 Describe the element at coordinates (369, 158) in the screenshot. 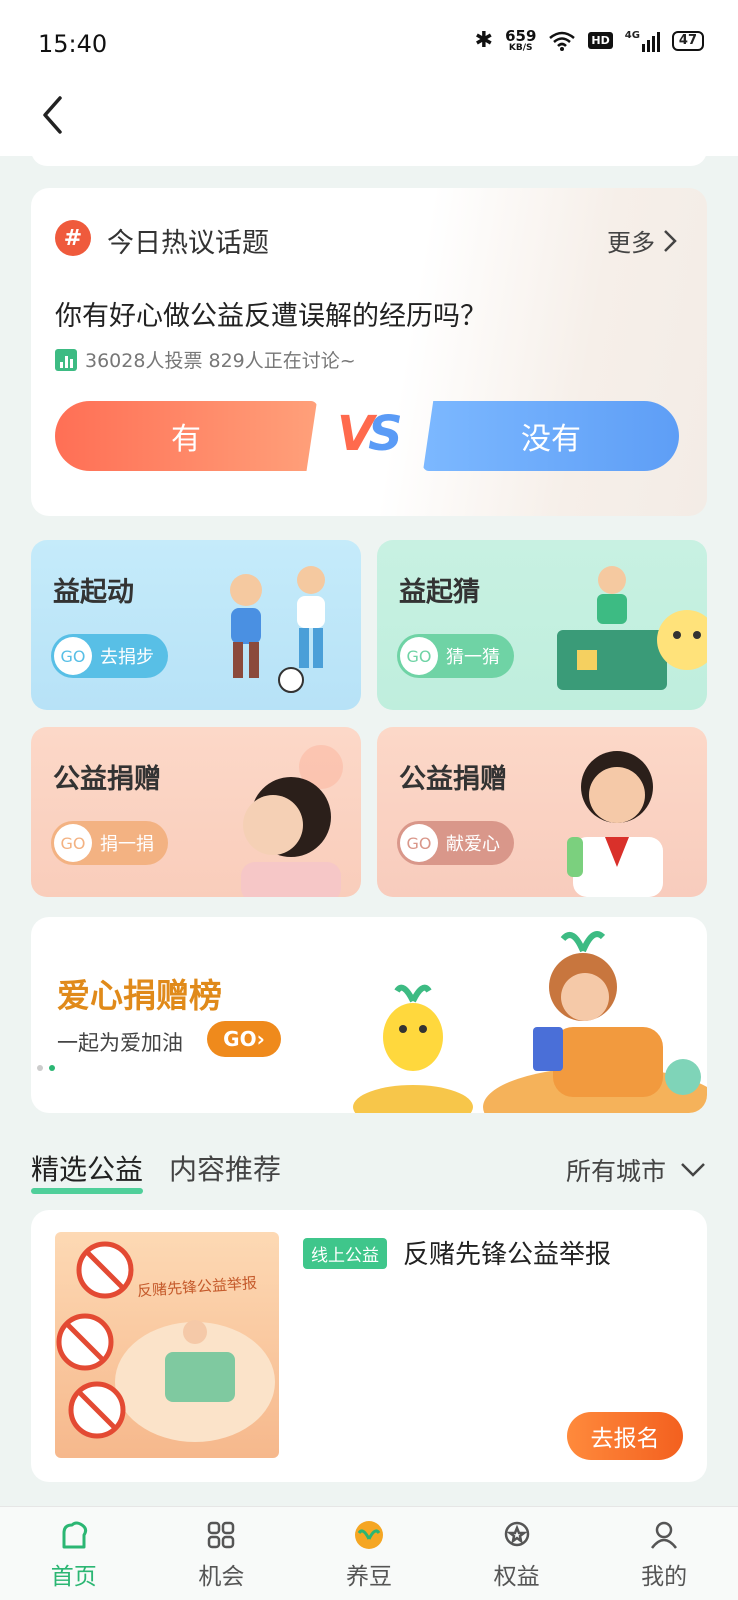

I see `previous-card-edge` at that location.